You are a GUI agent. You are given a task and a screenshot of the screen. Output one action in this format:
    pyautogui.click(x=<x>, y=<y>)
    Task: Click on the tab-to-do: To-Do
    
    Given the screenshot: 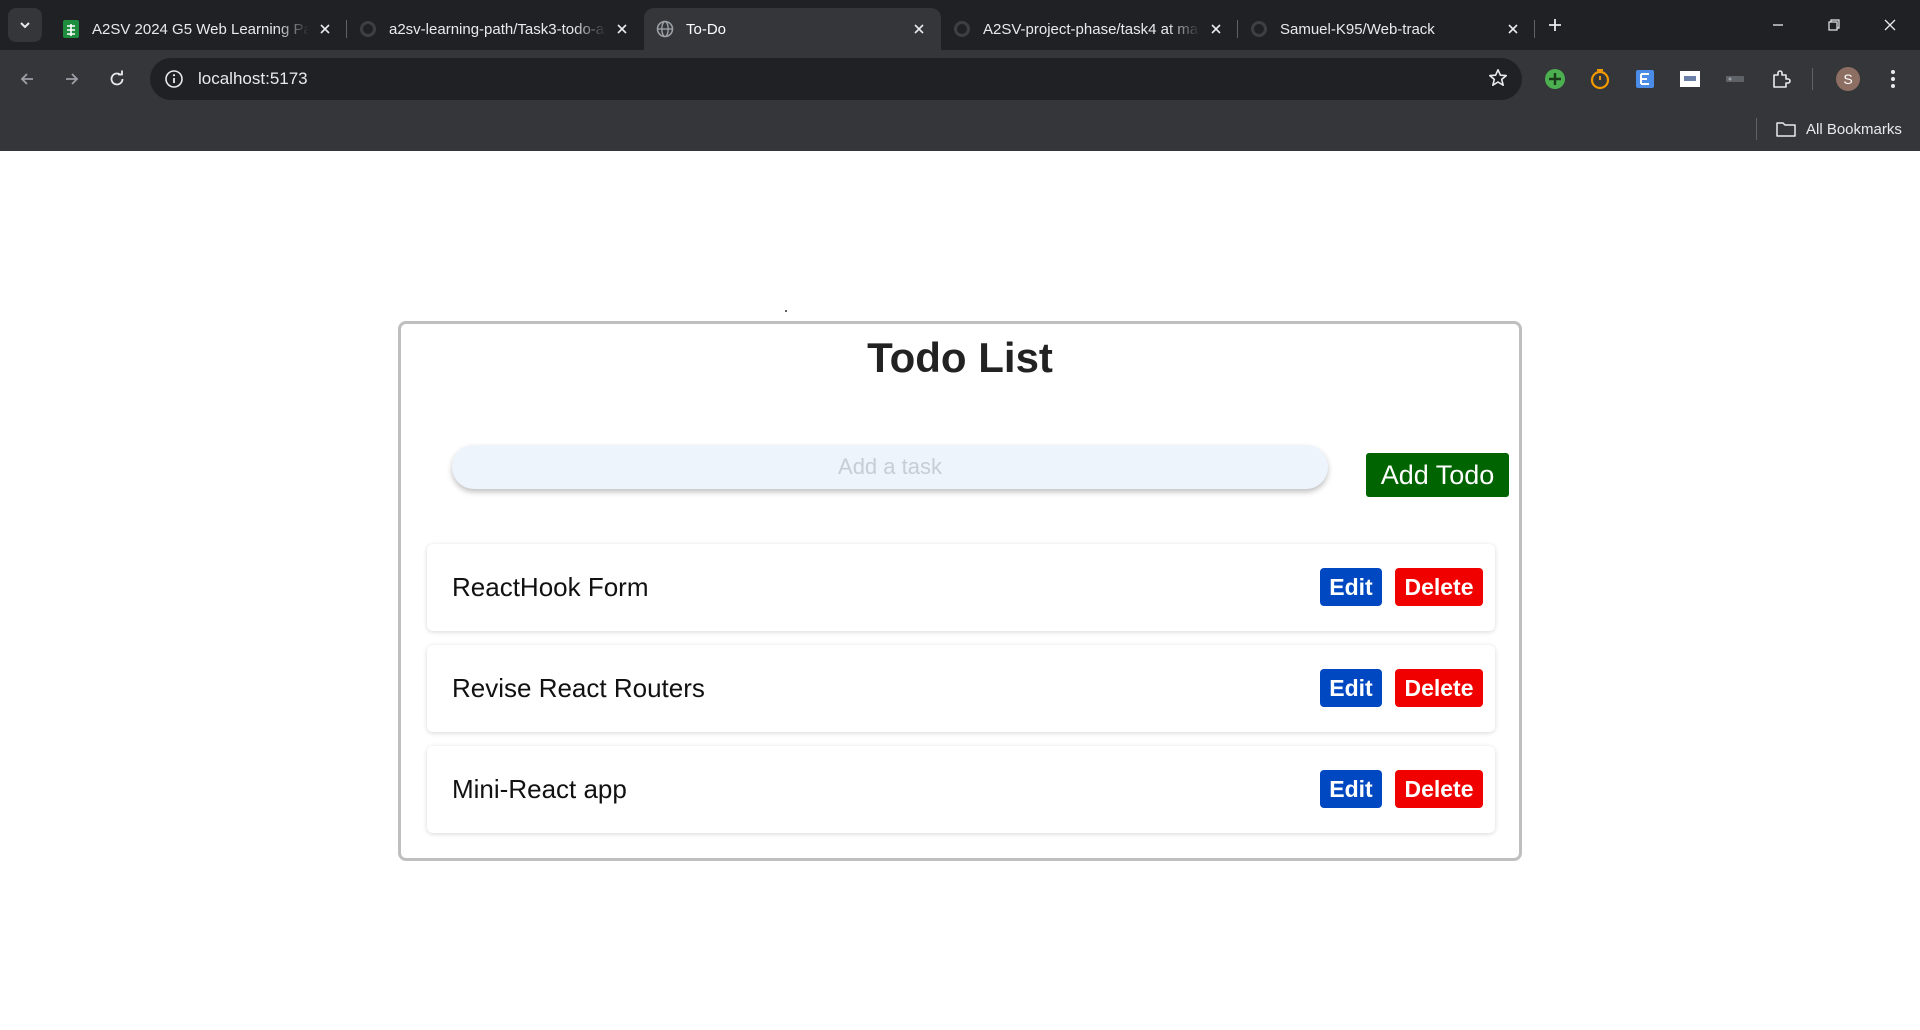 What is the action you would take?
    pyautogui.click(x=792, y=29)
    